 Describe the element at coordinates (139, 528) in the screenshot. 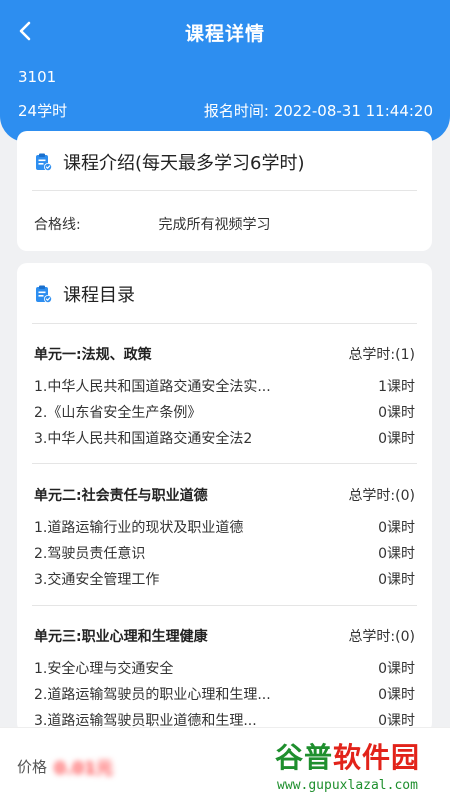

I see `lesson-name: 1.道路运输行业的现状及职业道德` at that location.